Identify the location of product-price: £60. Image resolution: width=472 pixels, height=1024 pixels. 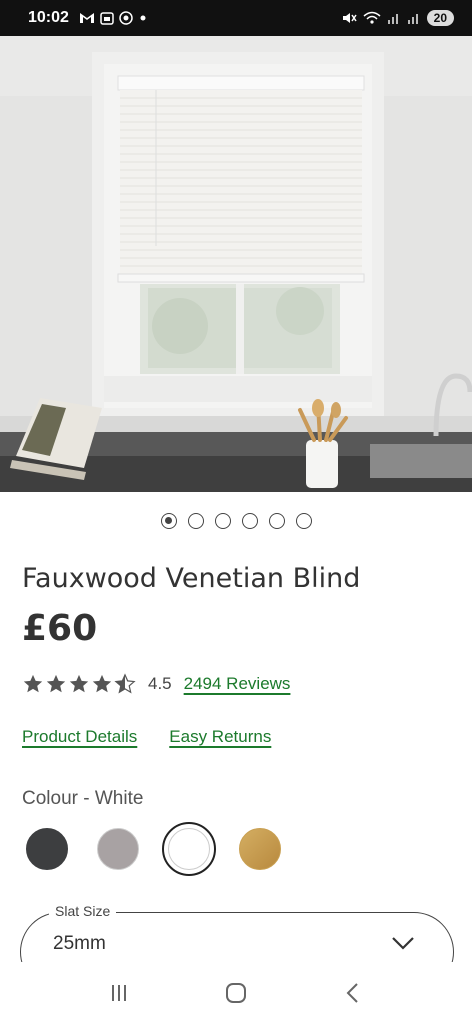
(60, 628).